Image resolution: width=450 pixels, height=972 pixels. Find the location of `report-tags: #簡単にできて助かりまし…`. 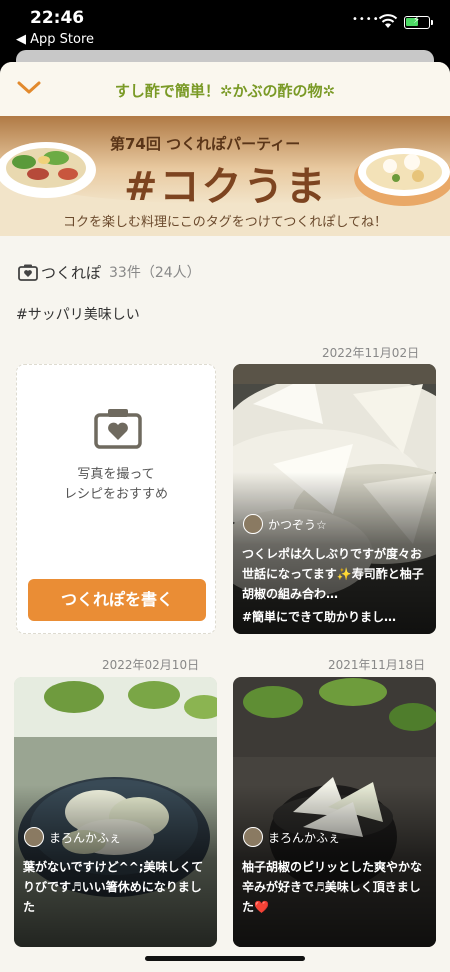

report-tags: #簡単にできて助かりまし… is located at coordinates (319, 617).